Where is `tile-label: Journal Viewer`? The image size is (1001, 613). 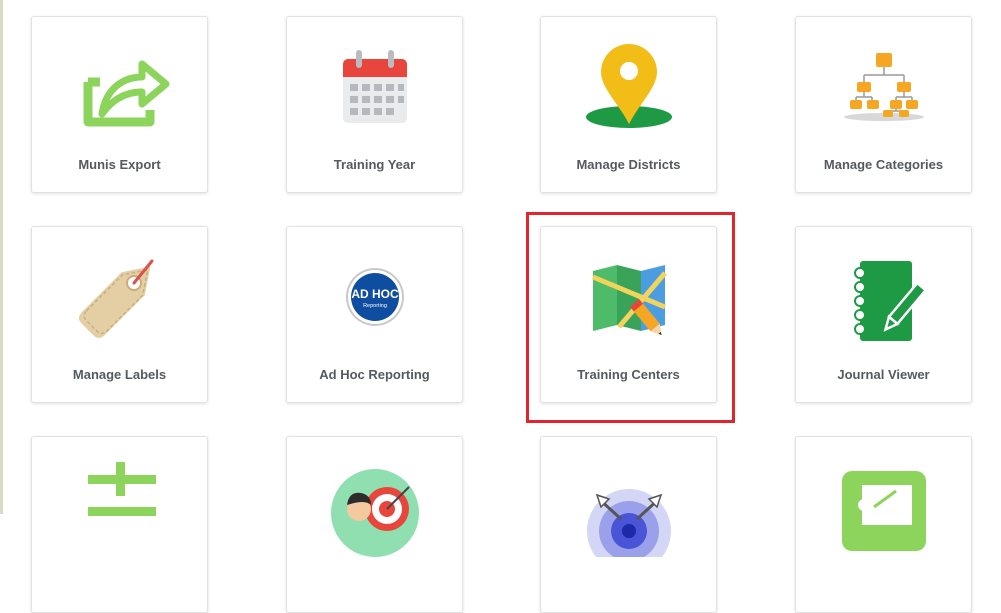 tile-label: Journal Viewer is located at coordinates (883, 374).